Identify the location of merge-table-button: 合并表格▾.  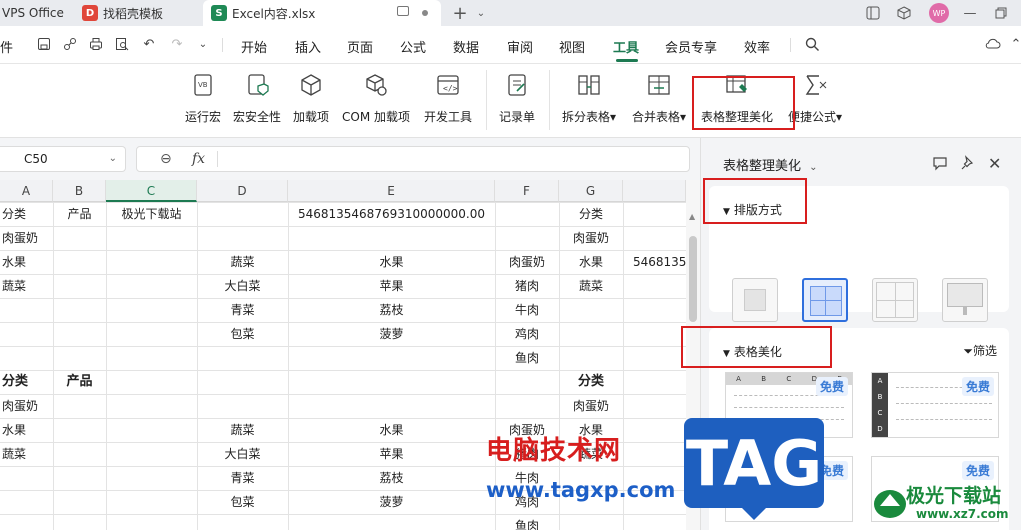
(659, 98).